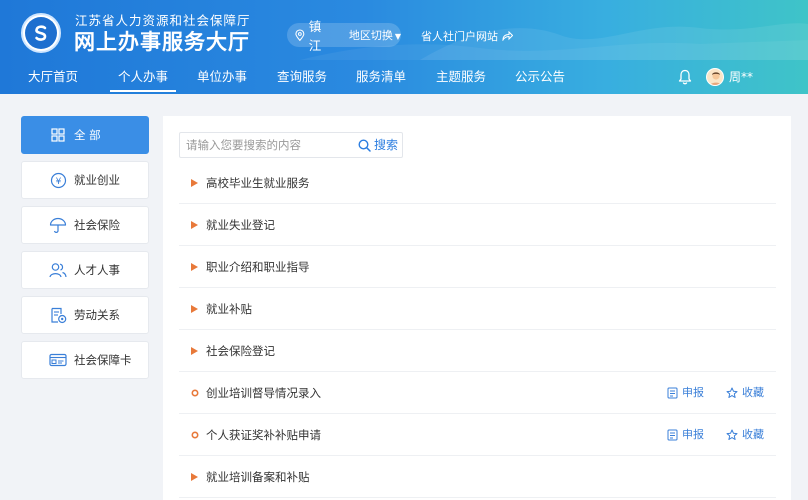 This screenshot has width=808, height=500. Describe the element at coordinates (461, 77) in the screenshot. I see `nav-item-topics: 主题服务` at that location.